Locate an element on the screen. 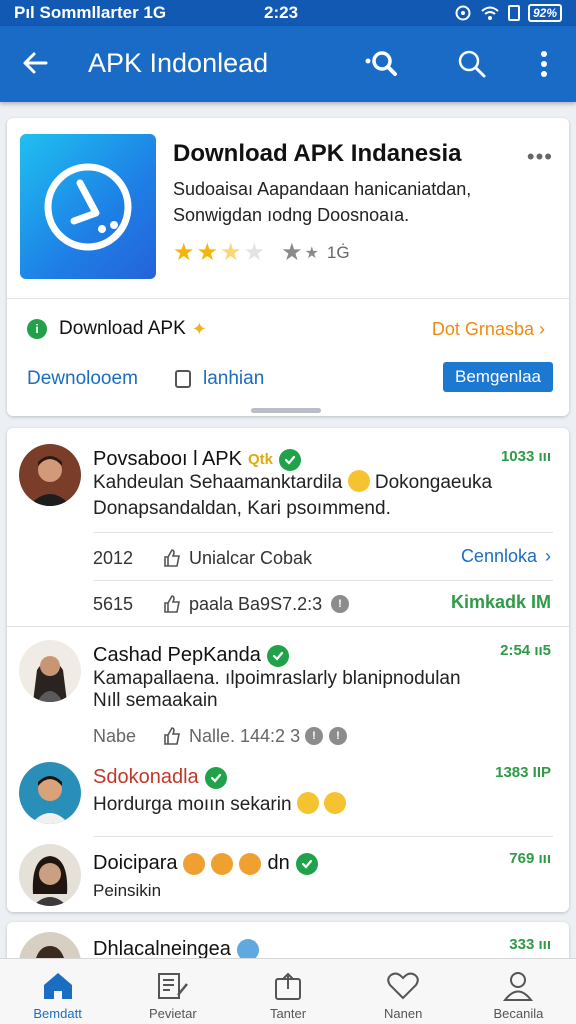 The width and height of the screenshot is (576, 1024). nav-label: Becanila is located at coordinates (518, 1013).